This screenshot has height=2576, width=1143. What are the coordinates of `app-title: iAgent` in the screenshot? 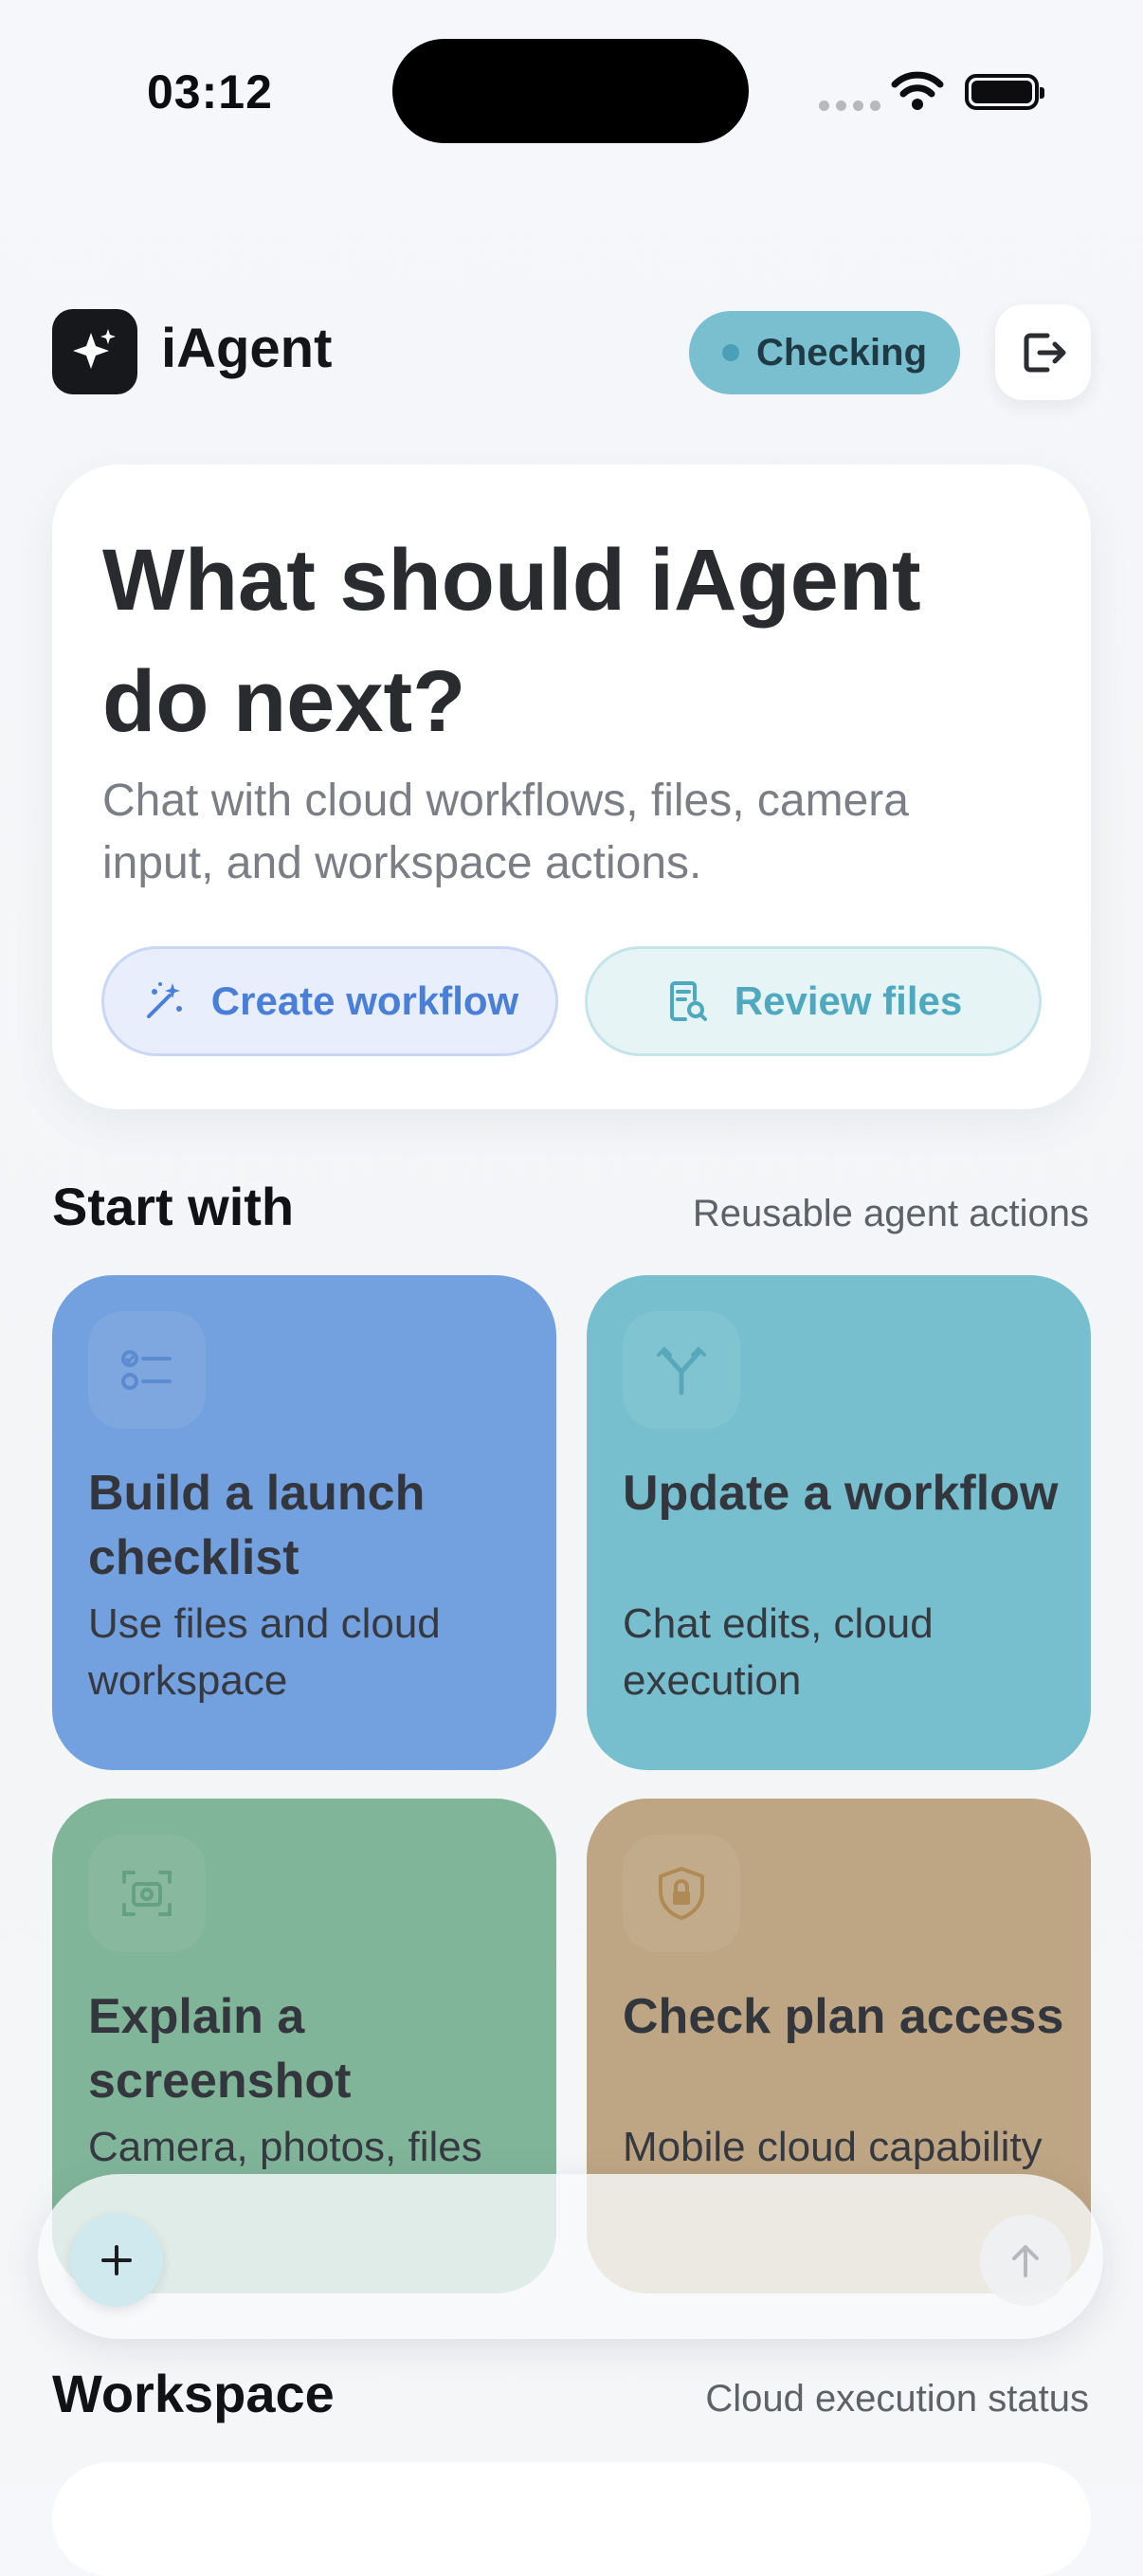 It's located at (247, 348).